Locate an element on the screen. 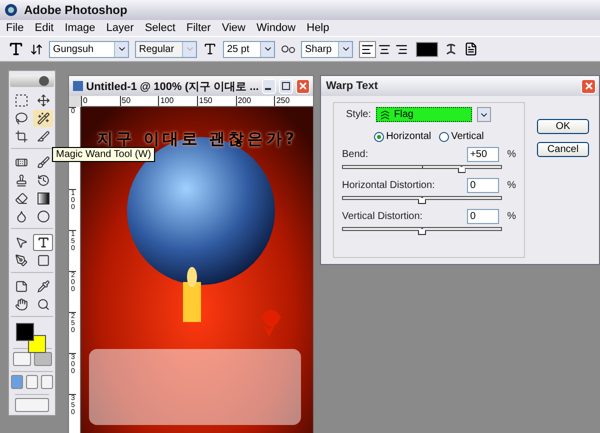 This screenshot has height=433, width=600. font-style-dropdown: Regular is located at coordinates (166, 49).